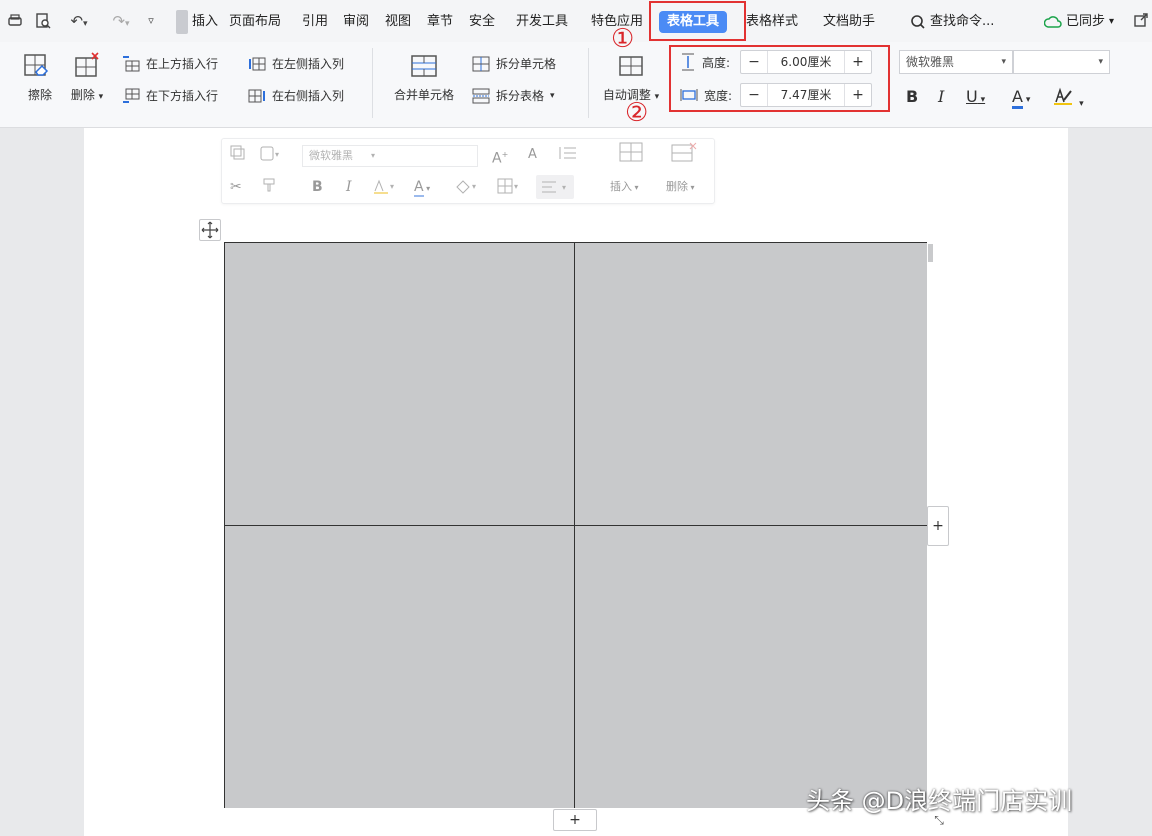 The image size is (1152, 836). I want to click on insert-col-left-label: 在左侧插入列, so click(308, 64).